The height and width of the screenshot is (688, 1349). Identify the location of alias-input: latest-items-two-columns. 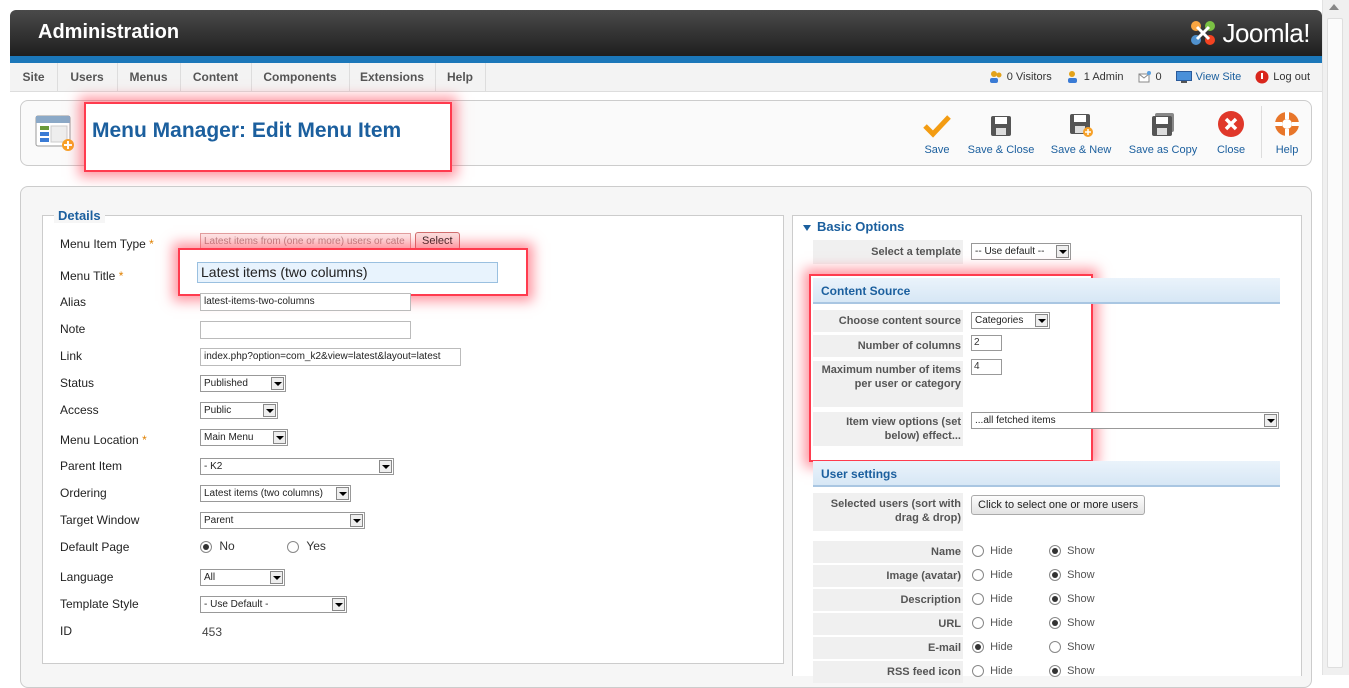
(305, 302).